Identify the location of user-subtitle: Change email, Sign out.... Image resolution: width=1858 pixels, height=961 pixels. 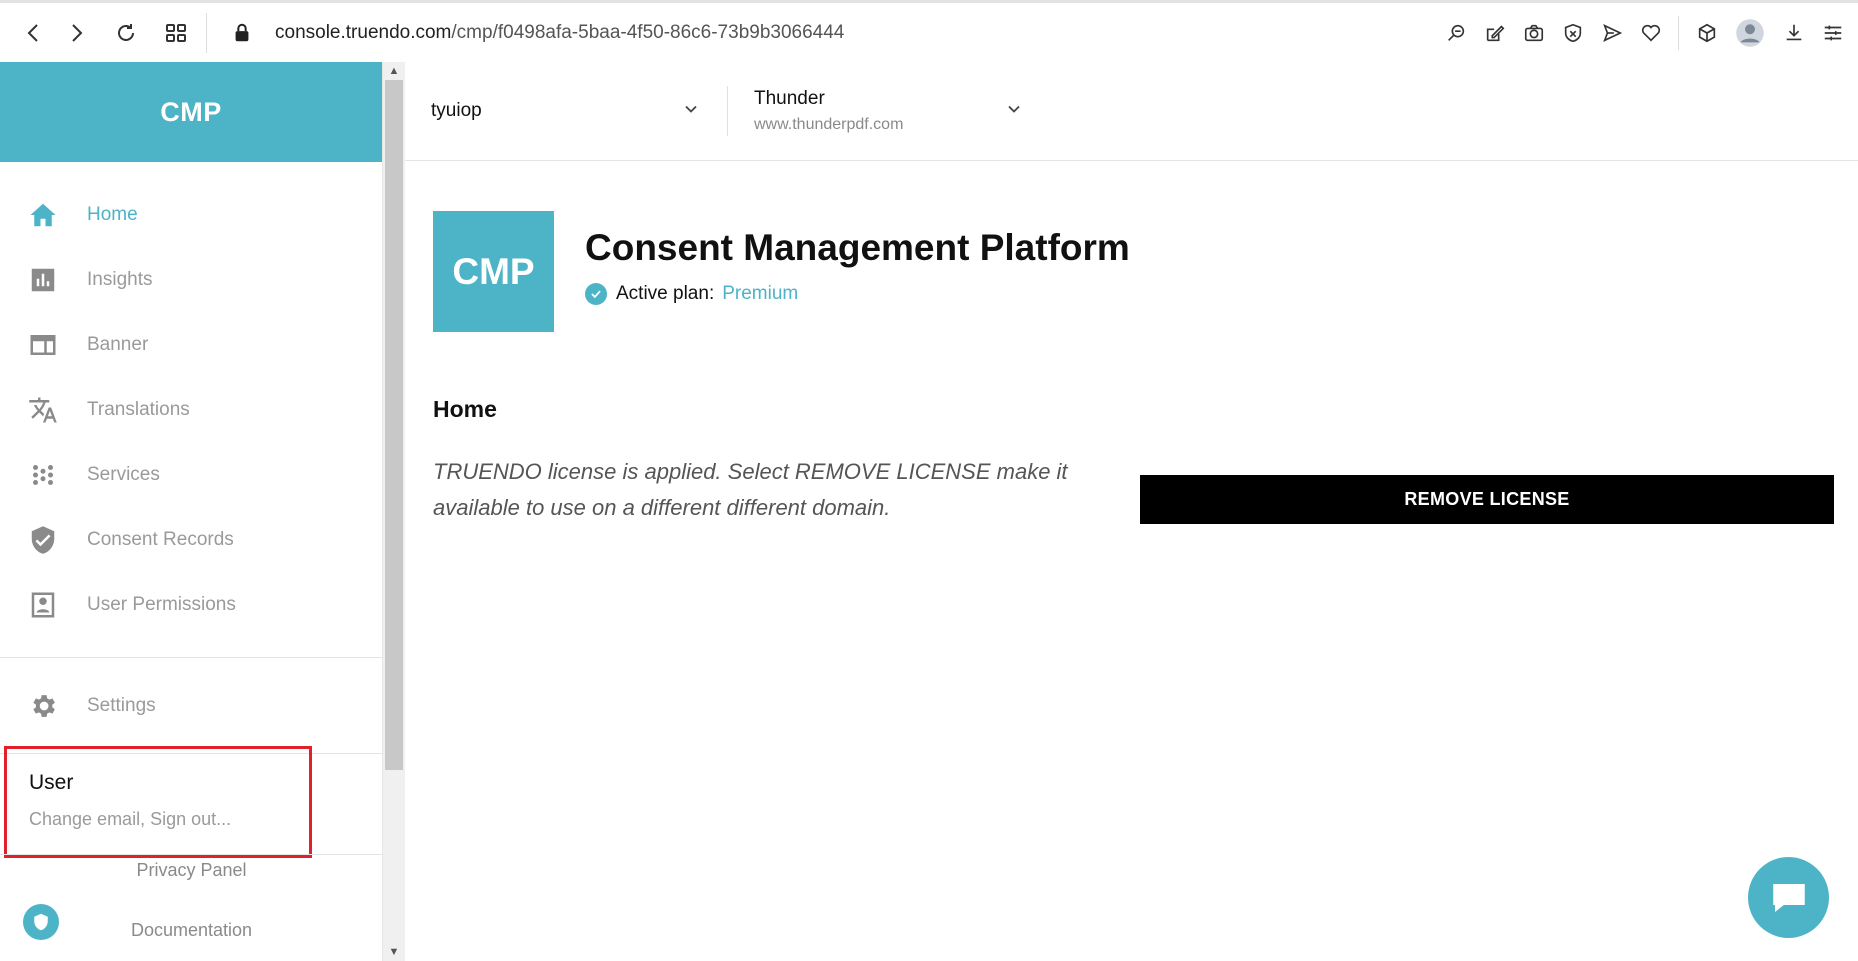
(130, 819).